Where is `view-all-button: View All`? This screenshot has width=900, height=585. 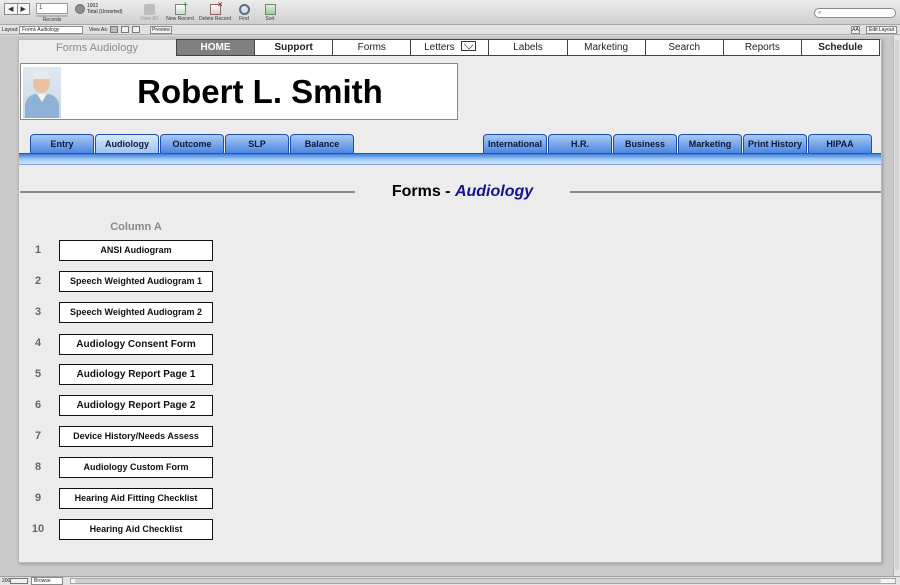
view-all-button: View All is located at coordinates (149, 13).